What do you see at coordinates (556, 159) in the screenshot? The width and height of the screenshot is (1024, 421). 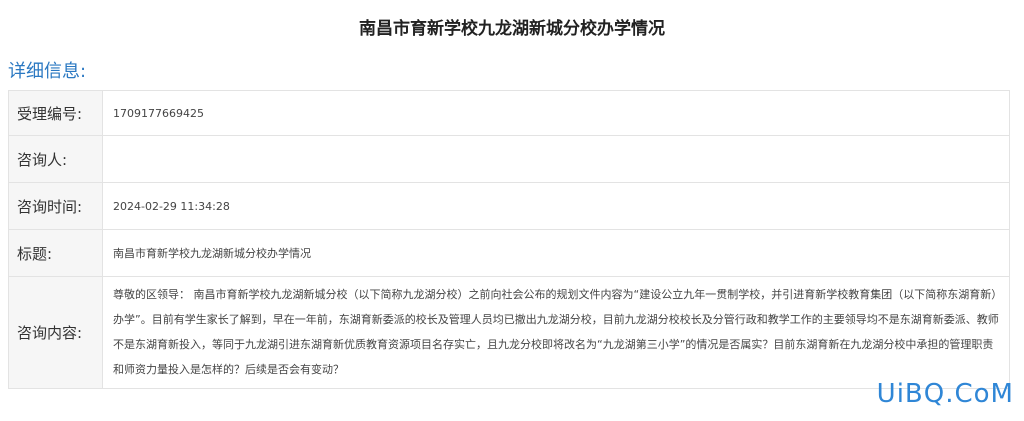 I see `inquirer-value` at bounding box center [556, 159].